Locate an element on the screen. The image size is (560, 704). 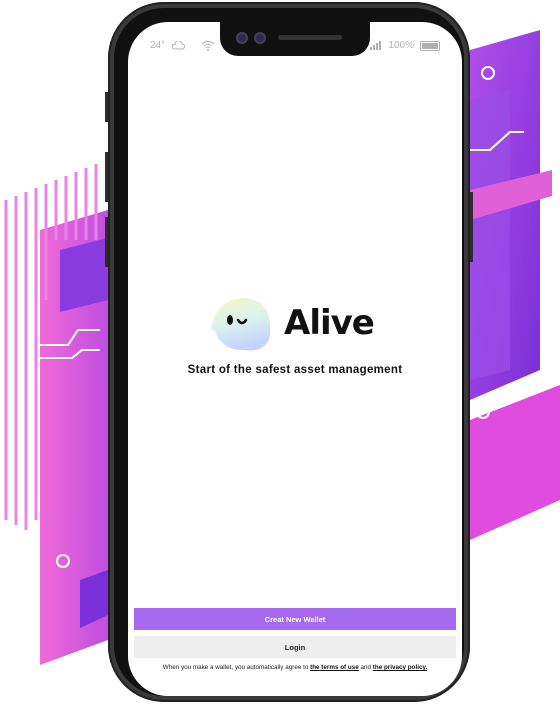
cloud-icon is located at coordinates (178, 45).